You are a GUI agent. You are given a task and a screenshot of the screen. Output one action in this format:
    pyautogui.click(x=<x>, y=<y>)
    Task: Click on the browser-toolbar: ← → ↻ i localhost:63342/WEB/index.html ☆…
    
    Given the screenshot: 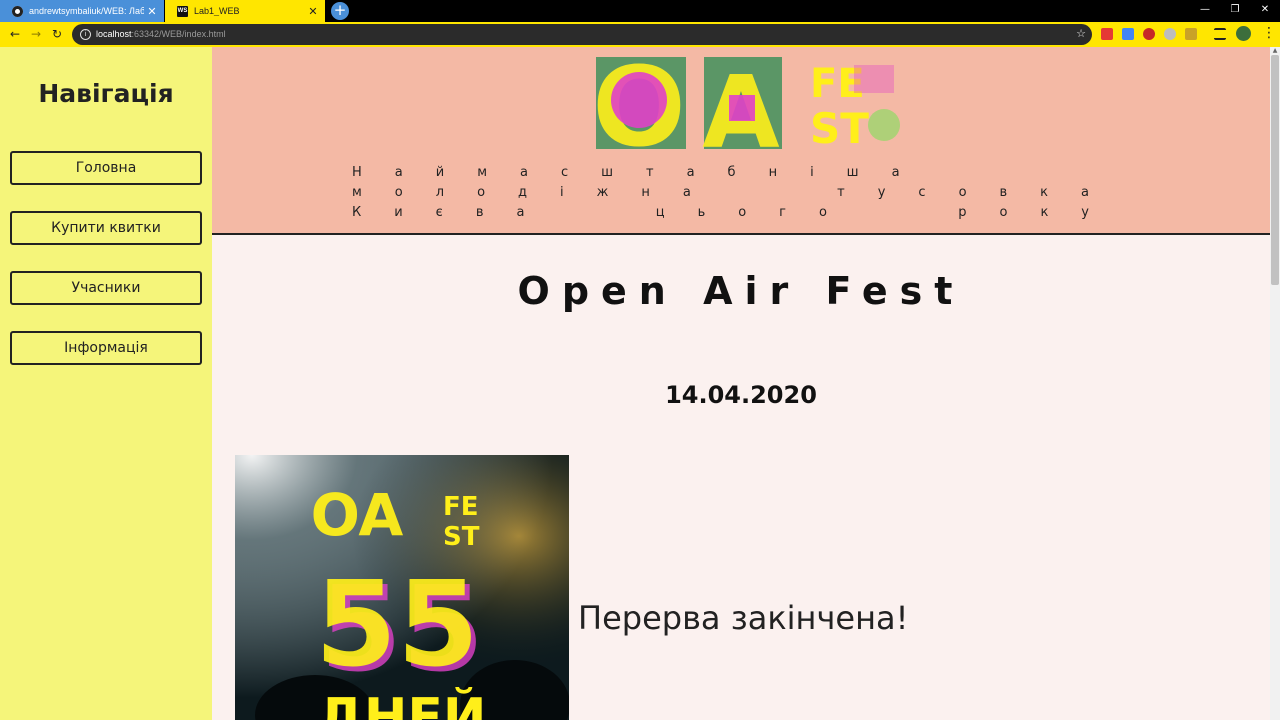 What is the action you would take?
    pyautogui.click(x=640, y=34)
    